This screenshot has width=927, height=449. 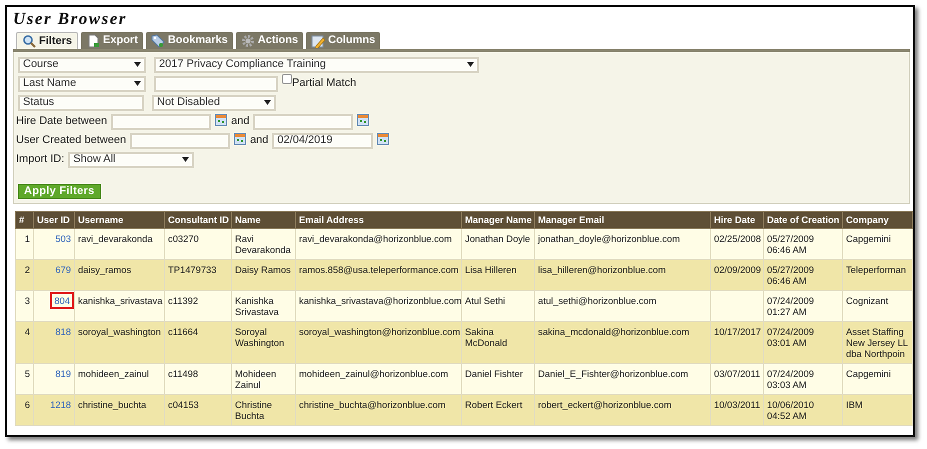 What do you see at coordinates (25, 275) in the screenshot?
I see `table-cell: 2` at bounding box center [25, 275].